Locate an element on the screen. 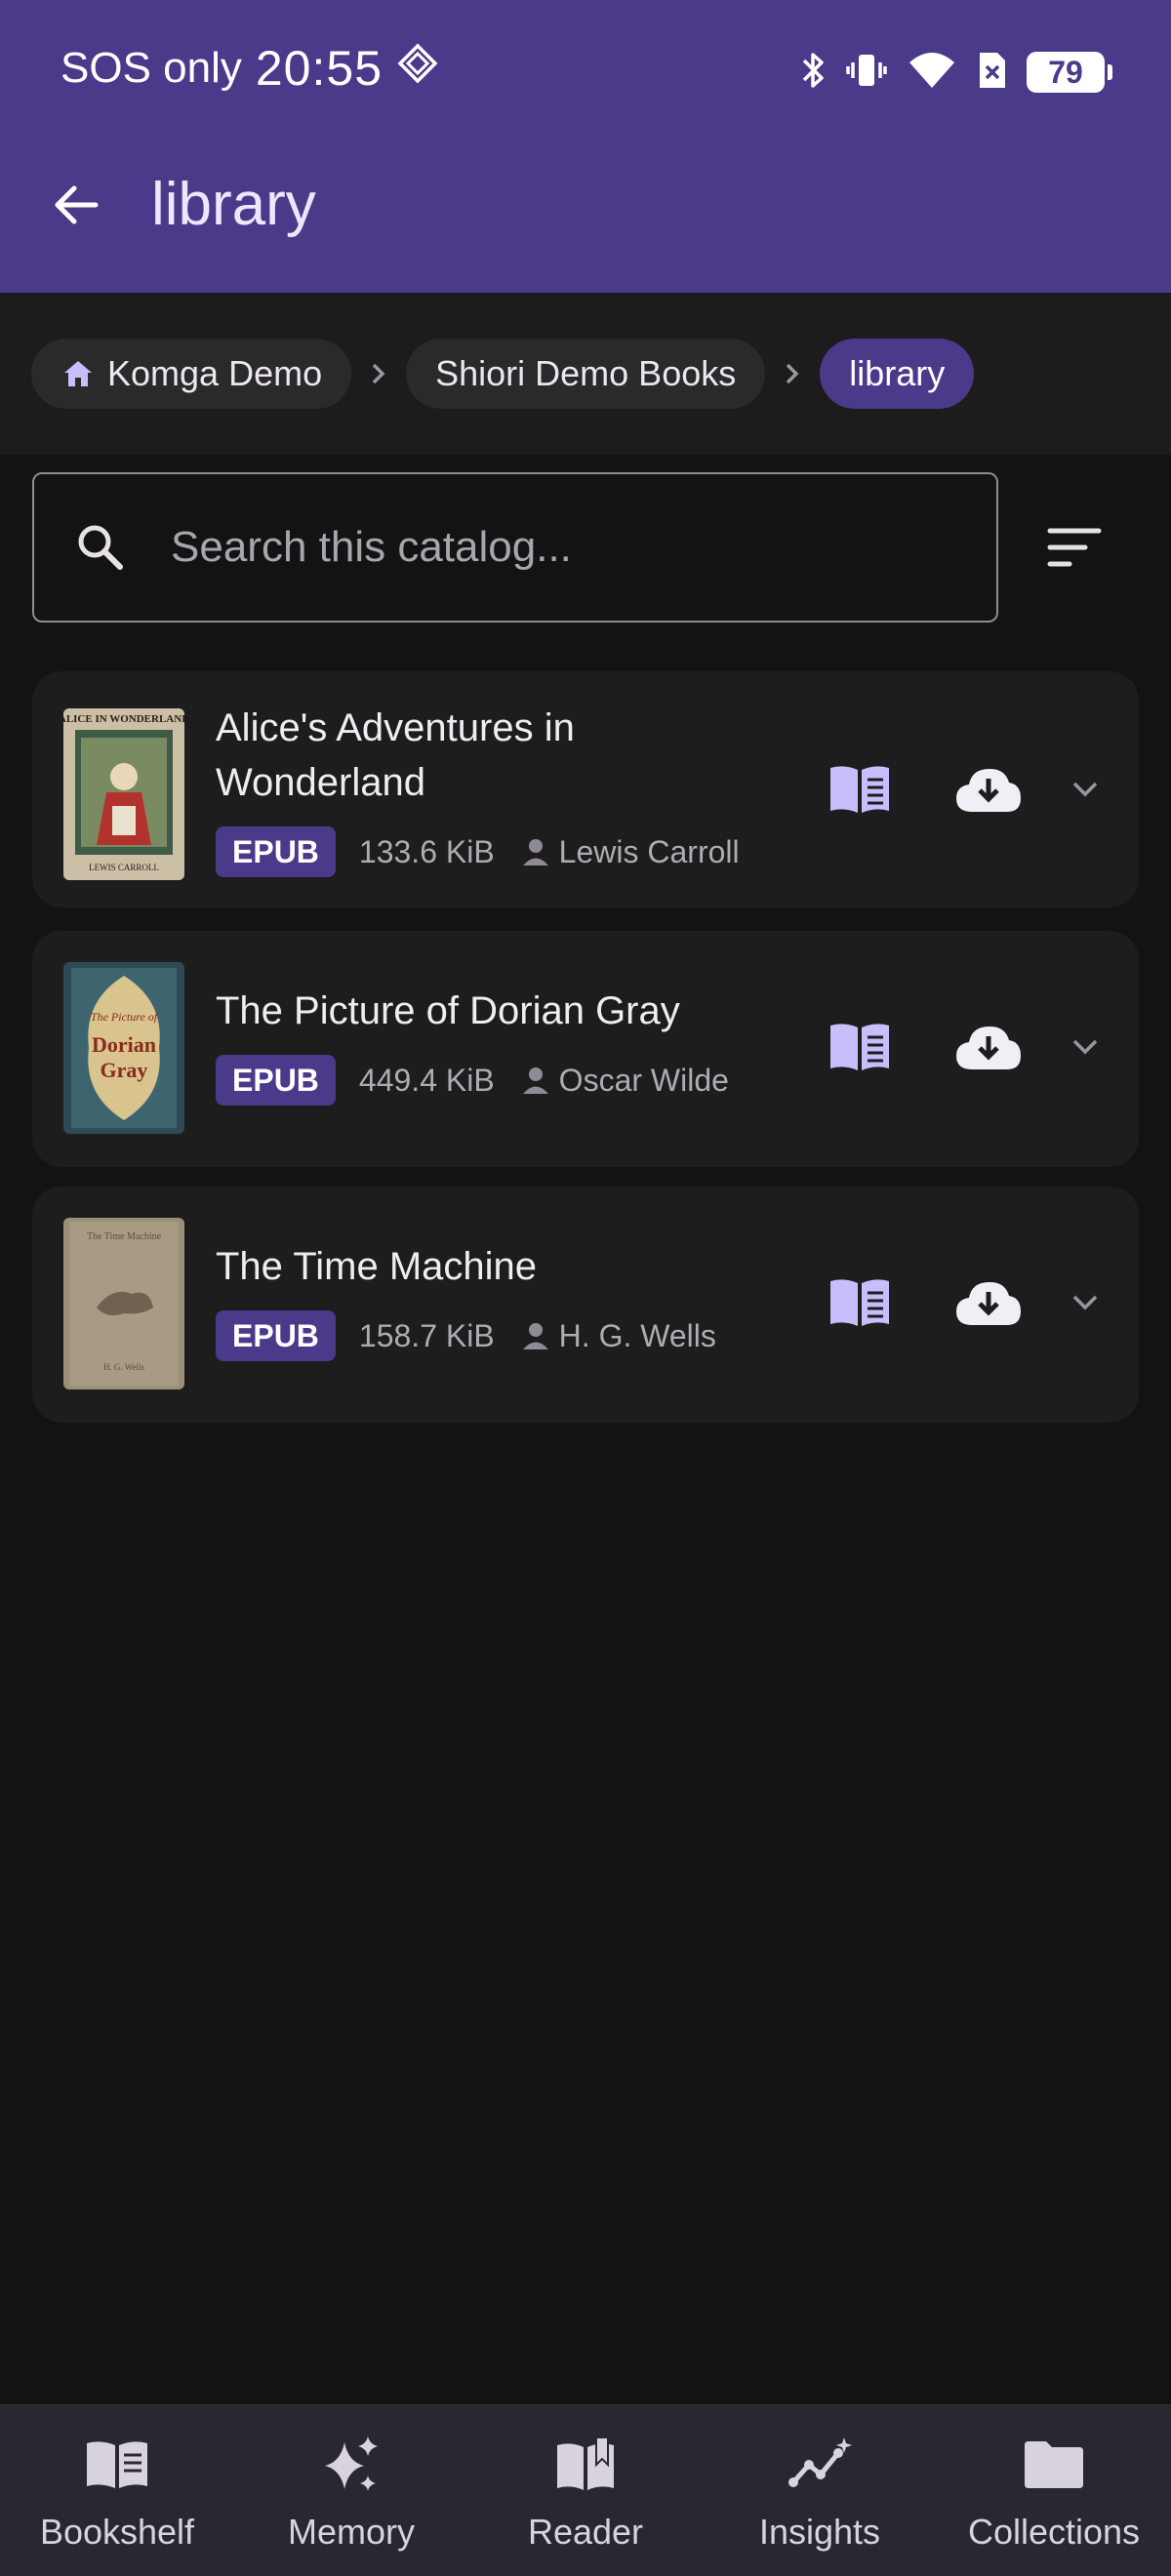 The width and height of the screenshot is (1171, 2576). breadcrumb-label: Komga Demo is located at coordinates (215, 373).